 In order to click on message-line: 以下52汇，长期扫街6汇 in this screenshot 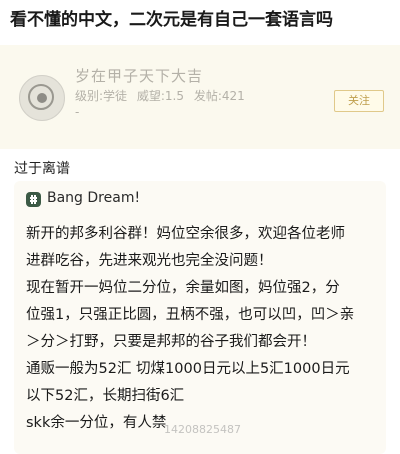, I will do `click(105, 396)`.